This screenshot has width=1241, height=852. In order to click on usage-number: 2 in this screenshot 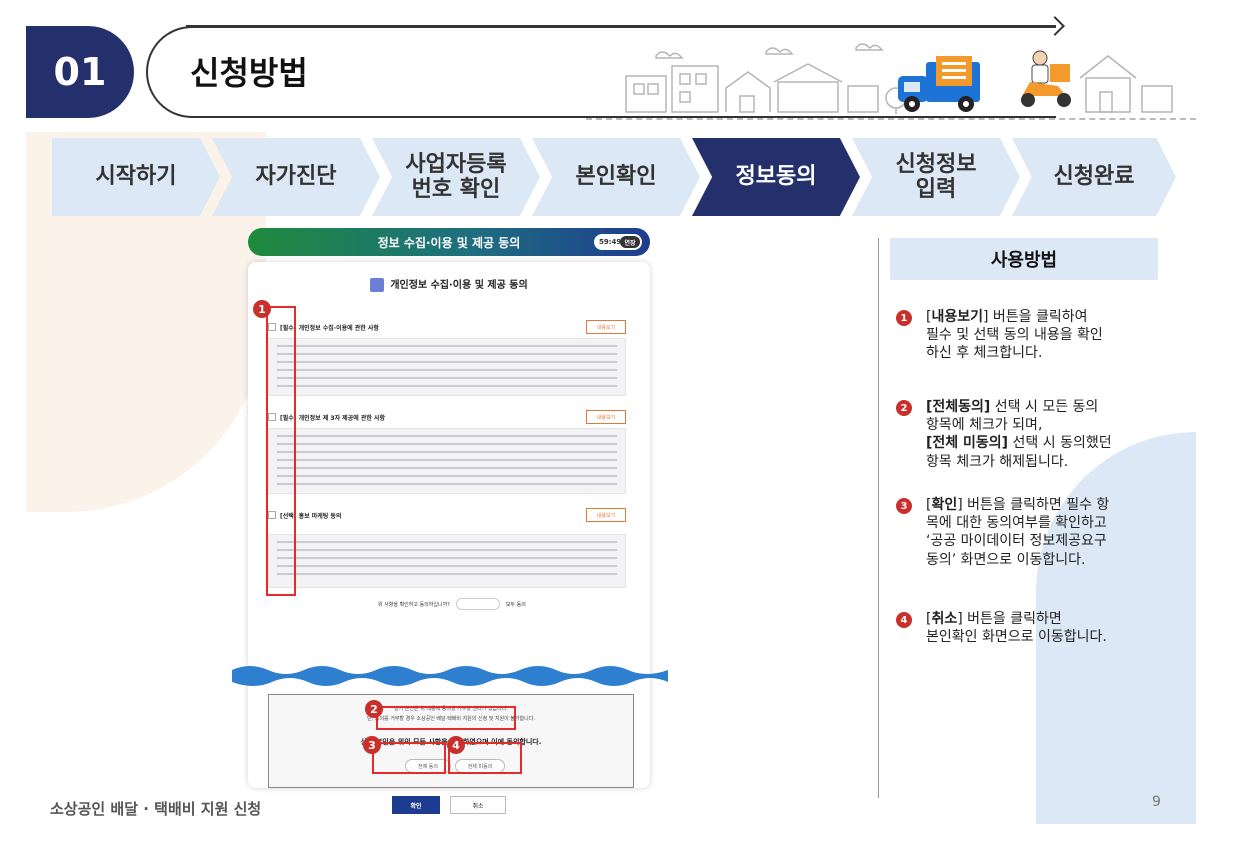, I will do `click(904, 408)`.